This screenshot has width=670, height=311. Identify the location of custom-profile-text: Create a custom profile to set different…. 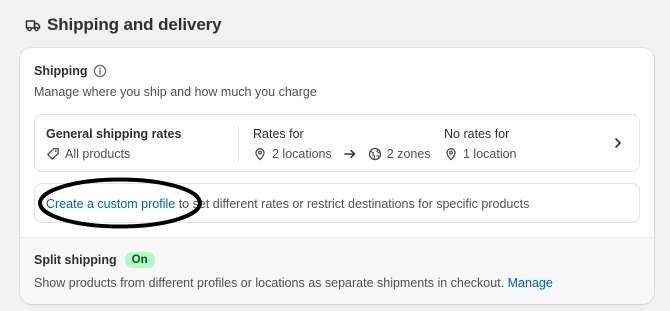
(287, 204).